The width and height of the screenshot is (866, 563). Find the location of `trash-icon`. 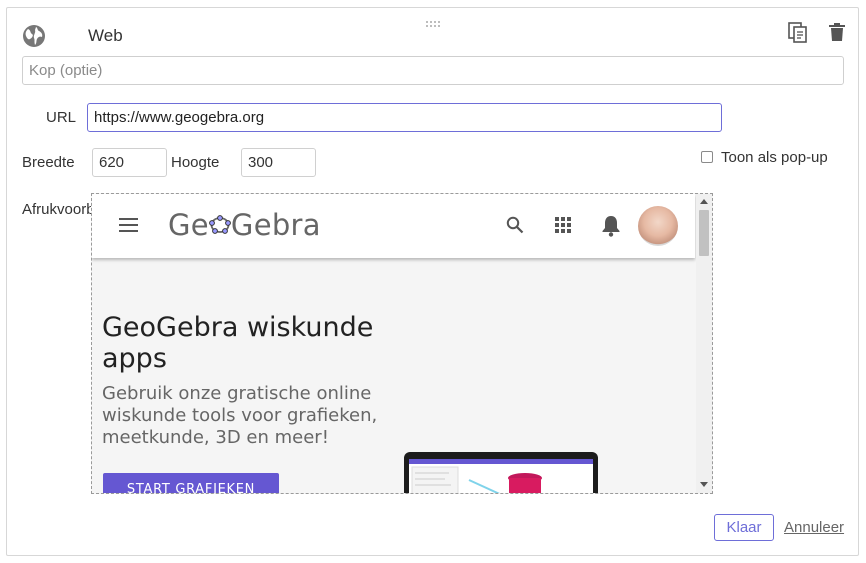

trash-icon is located at coordinates (837, 32).